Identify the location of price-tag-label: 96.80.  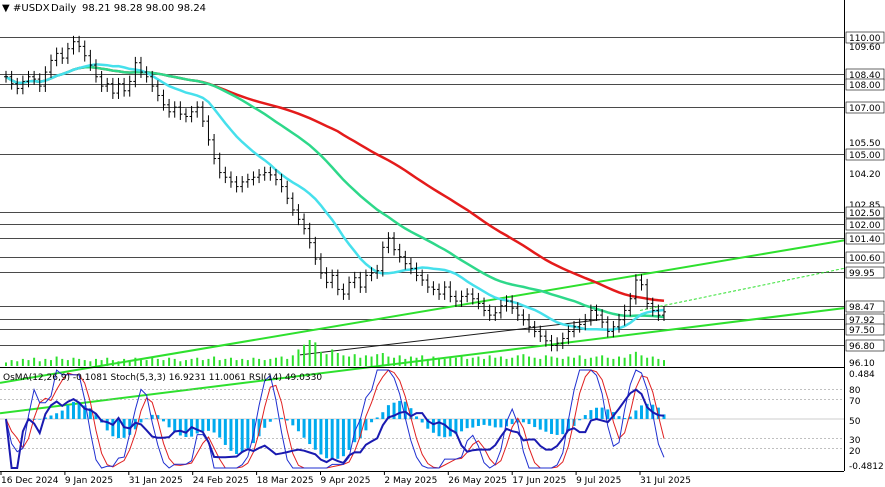
(862, 347).